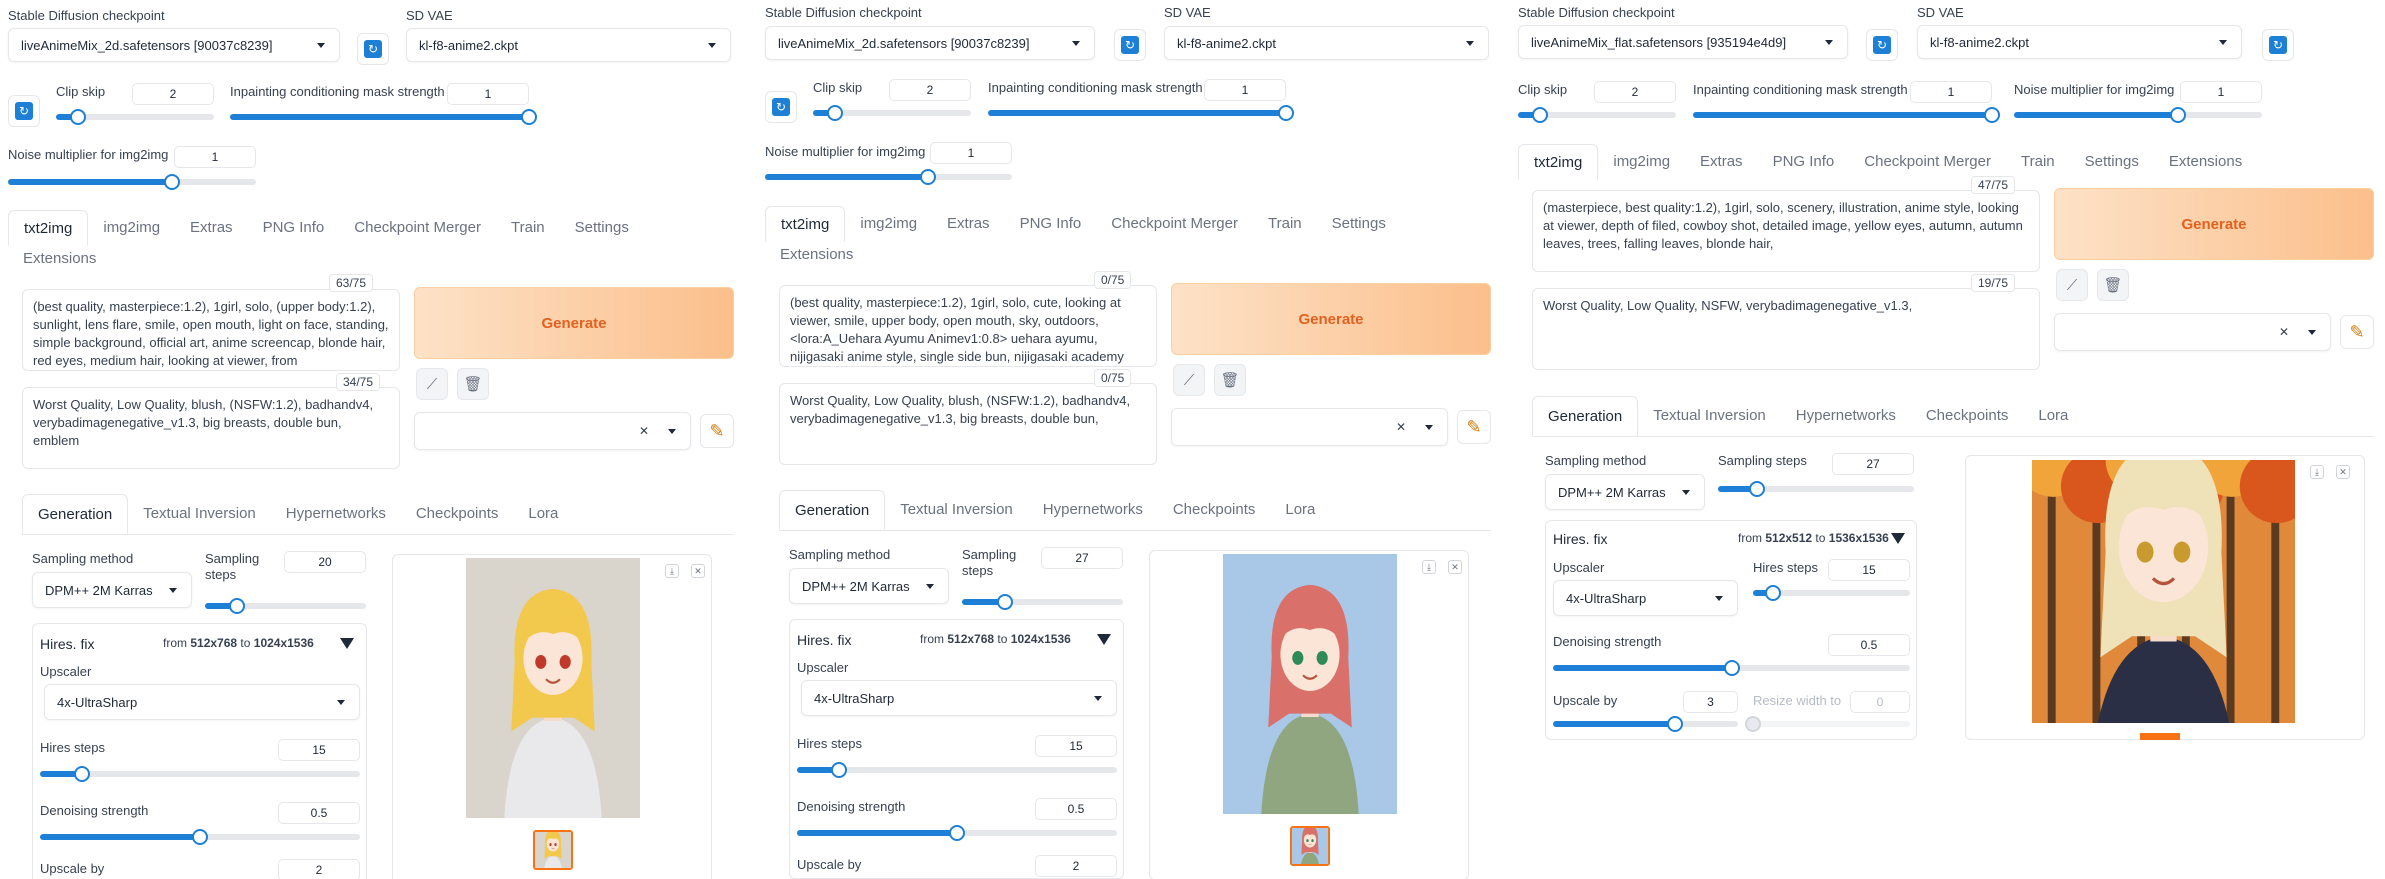 This screenshot has height=879, width=2385. What do you see at coordinates (1076, 746) in the screenshot?
I see `hires-steps-input: 15` at bounding box center [1076, 746].